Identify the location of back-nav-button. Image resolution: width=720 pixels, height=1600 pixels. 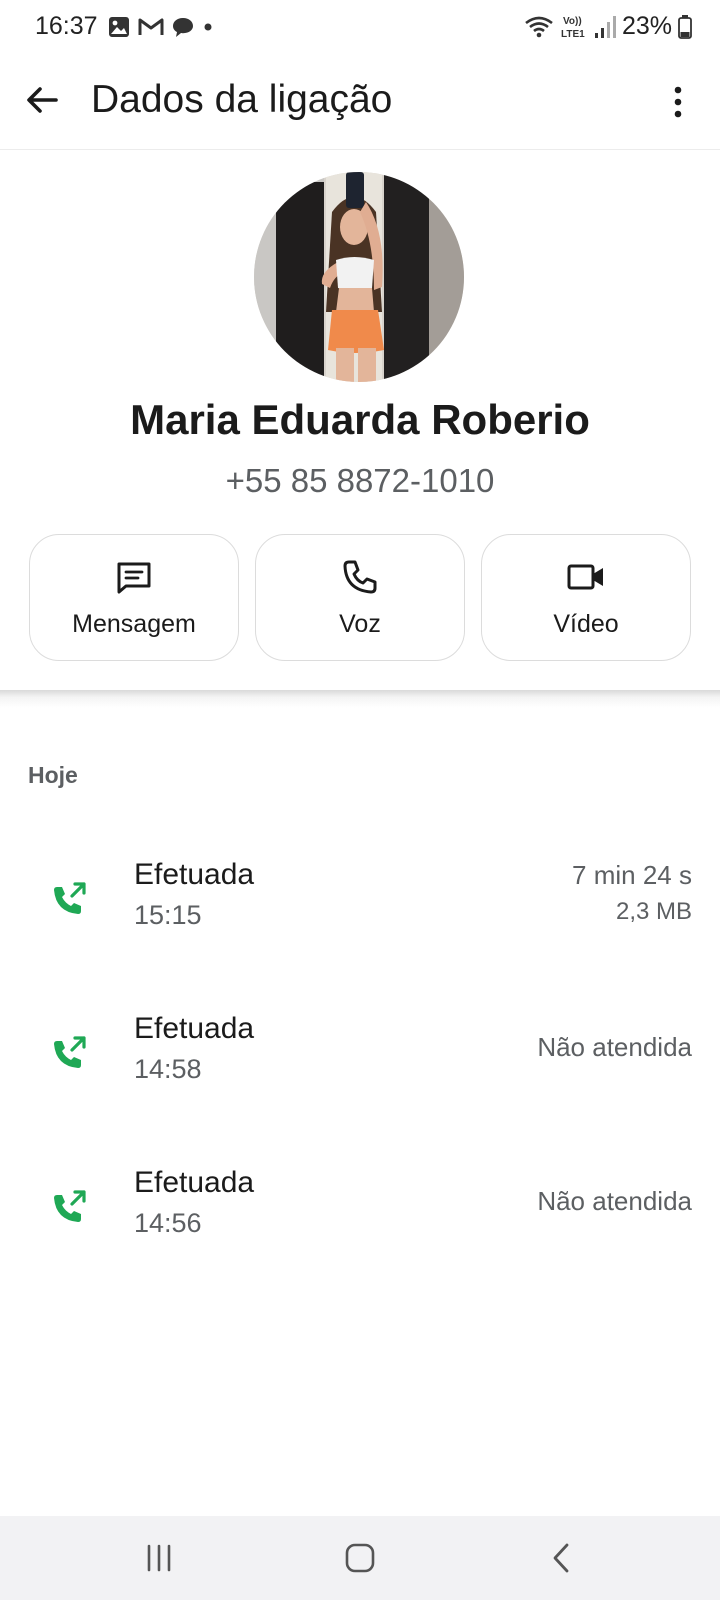
(562, 1558).